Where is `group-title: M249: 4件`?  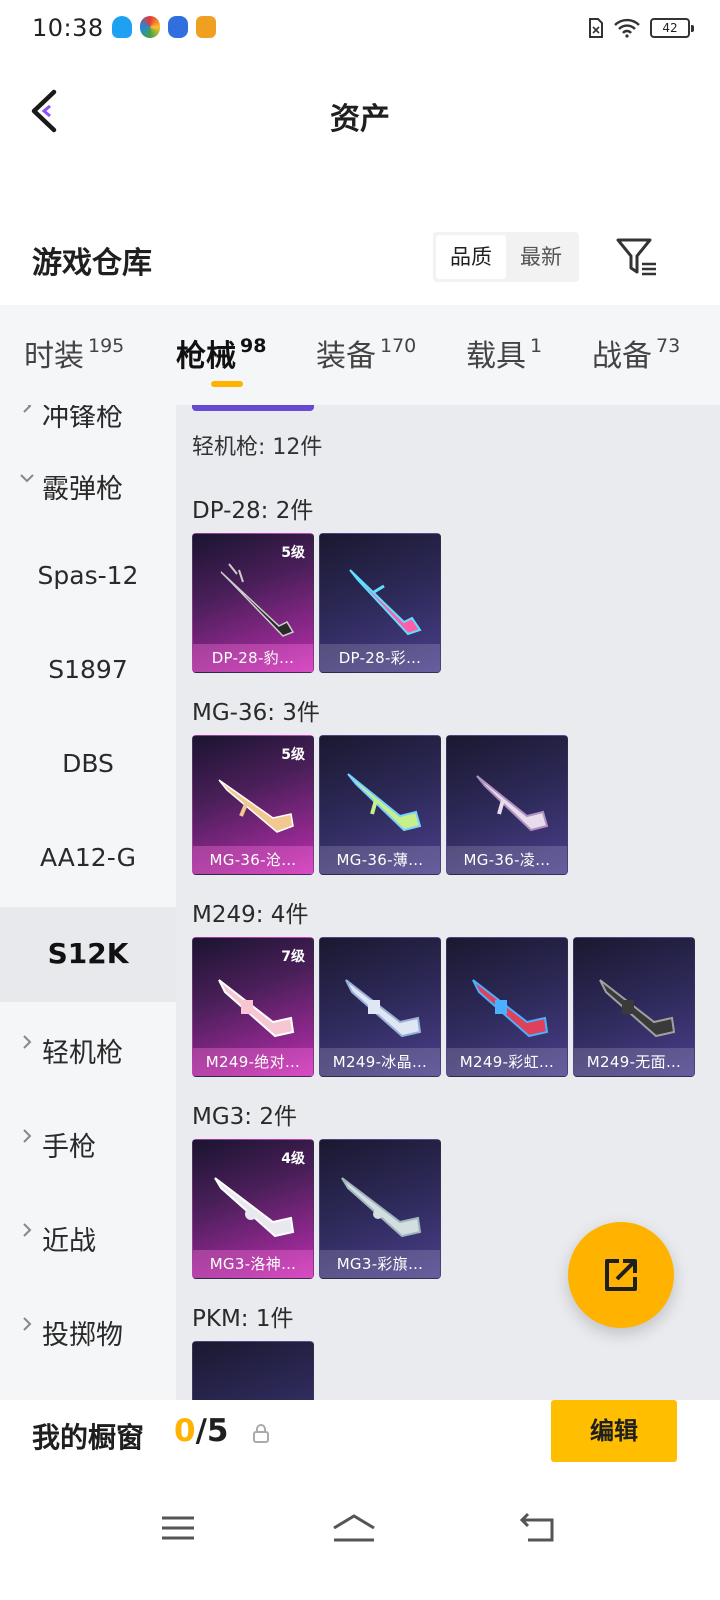 group-title: M249: 4件 is located at coordinates (250, 915).